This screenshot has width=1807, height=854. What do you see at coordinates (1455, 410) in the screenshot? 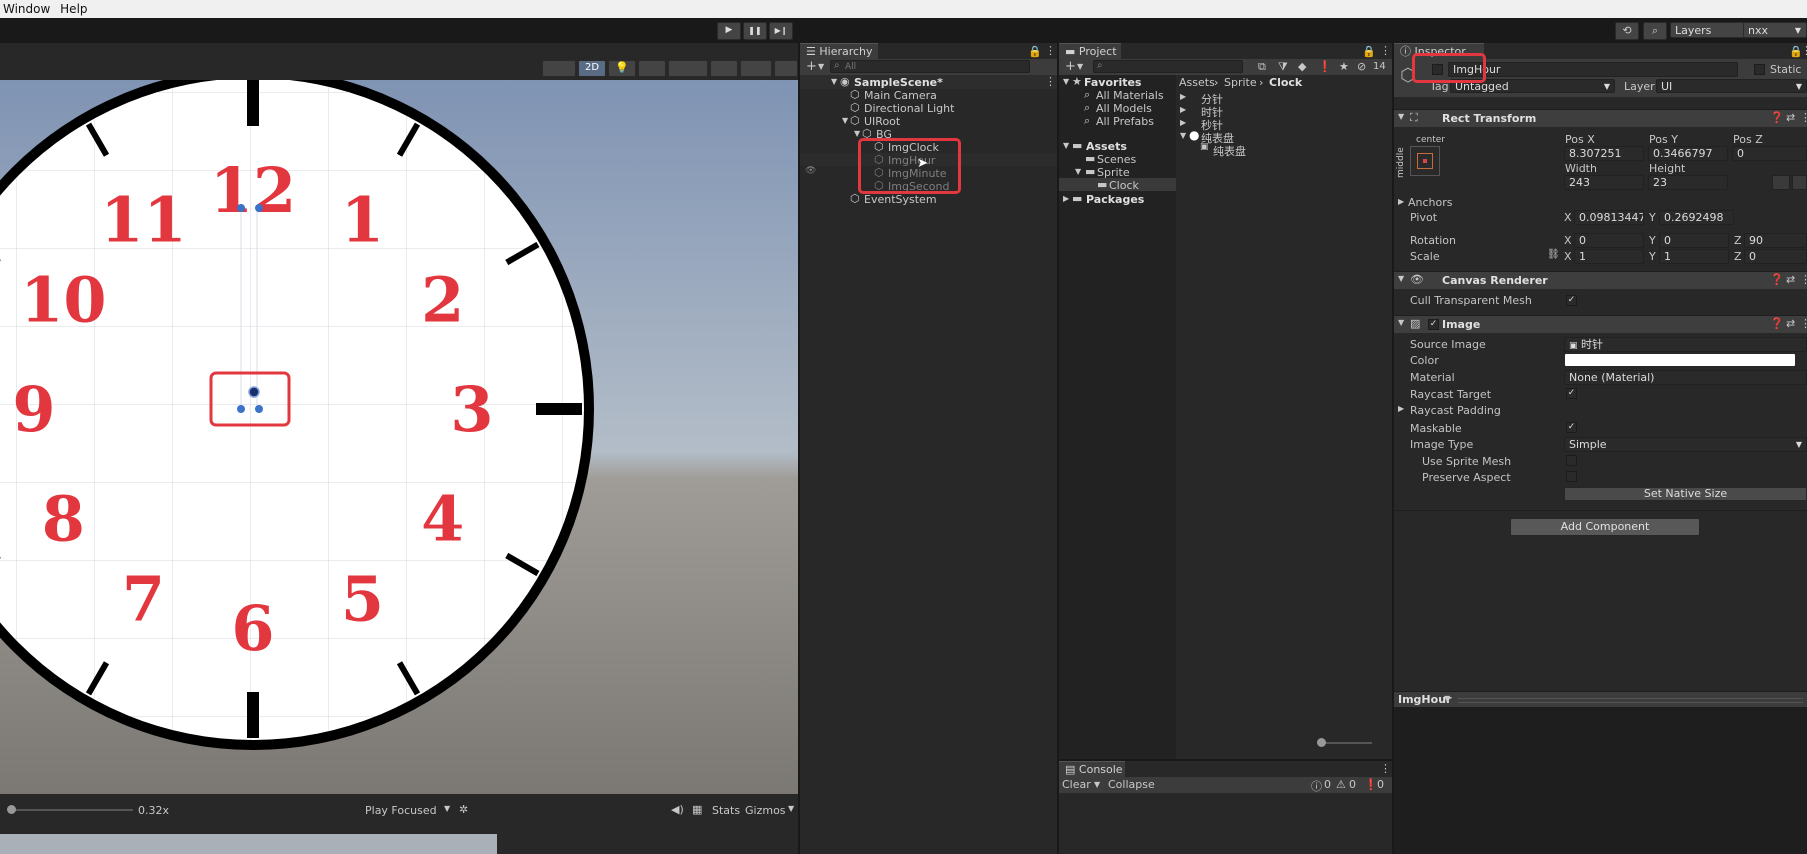
I see `raycast-padding-label: Raycast Padding` at bounding box center [1455, 410].